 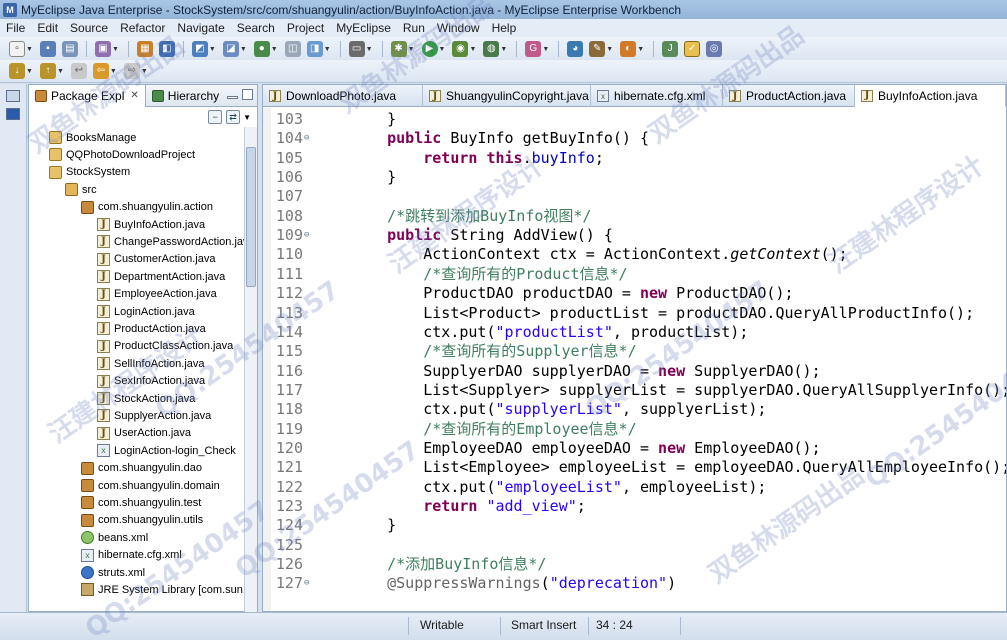 I want to click on close-icon: ✕, so click(x=134, y=95).